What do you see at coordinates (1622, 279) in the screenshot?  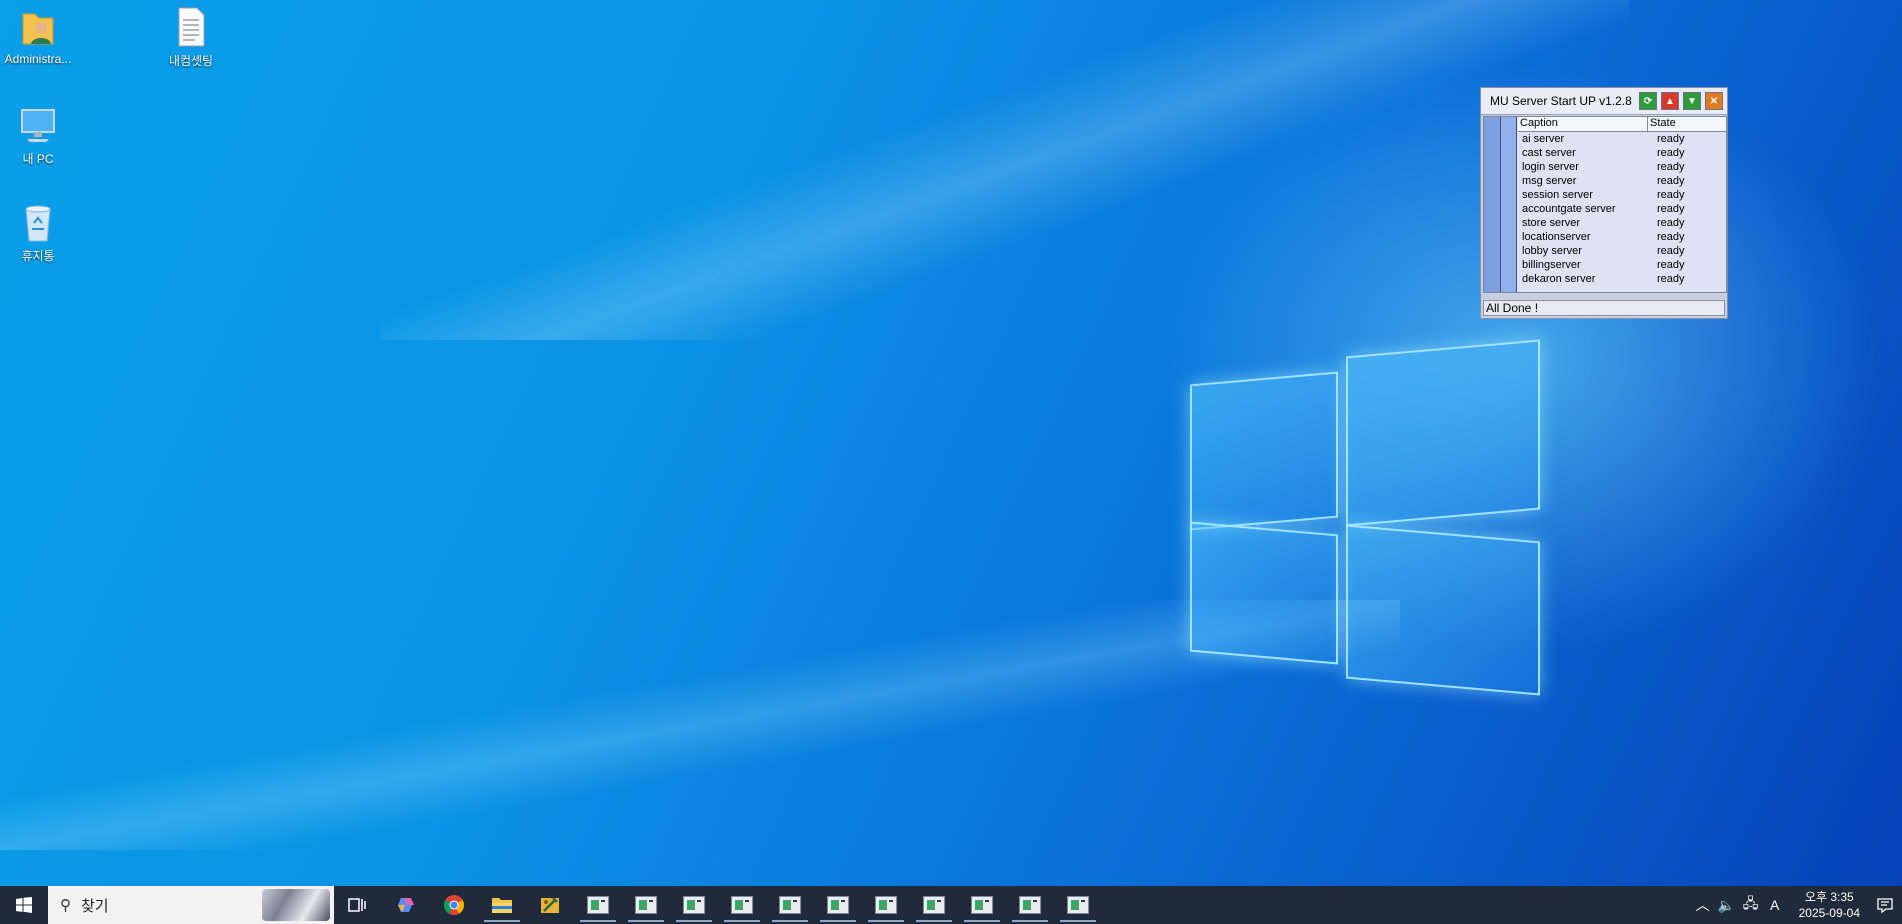 I see `list-item: dekaron server ready` at bounding box center [1622, 279].